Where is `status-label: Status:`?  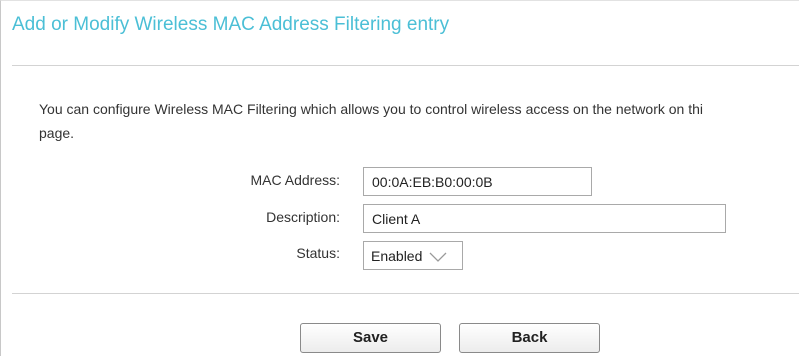 status-label: Status: is located at coordinates (318, 253).